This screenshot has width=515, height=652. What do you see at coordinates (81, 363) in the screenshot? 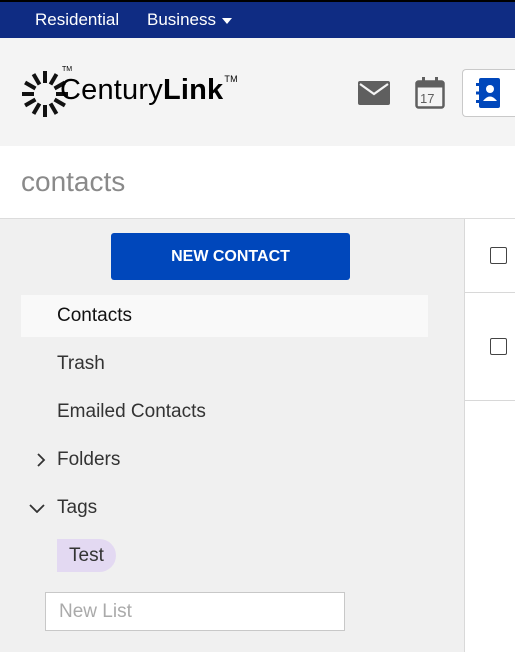
I see `sidebar-item-label: Trash` at bounding box center [81, 363].